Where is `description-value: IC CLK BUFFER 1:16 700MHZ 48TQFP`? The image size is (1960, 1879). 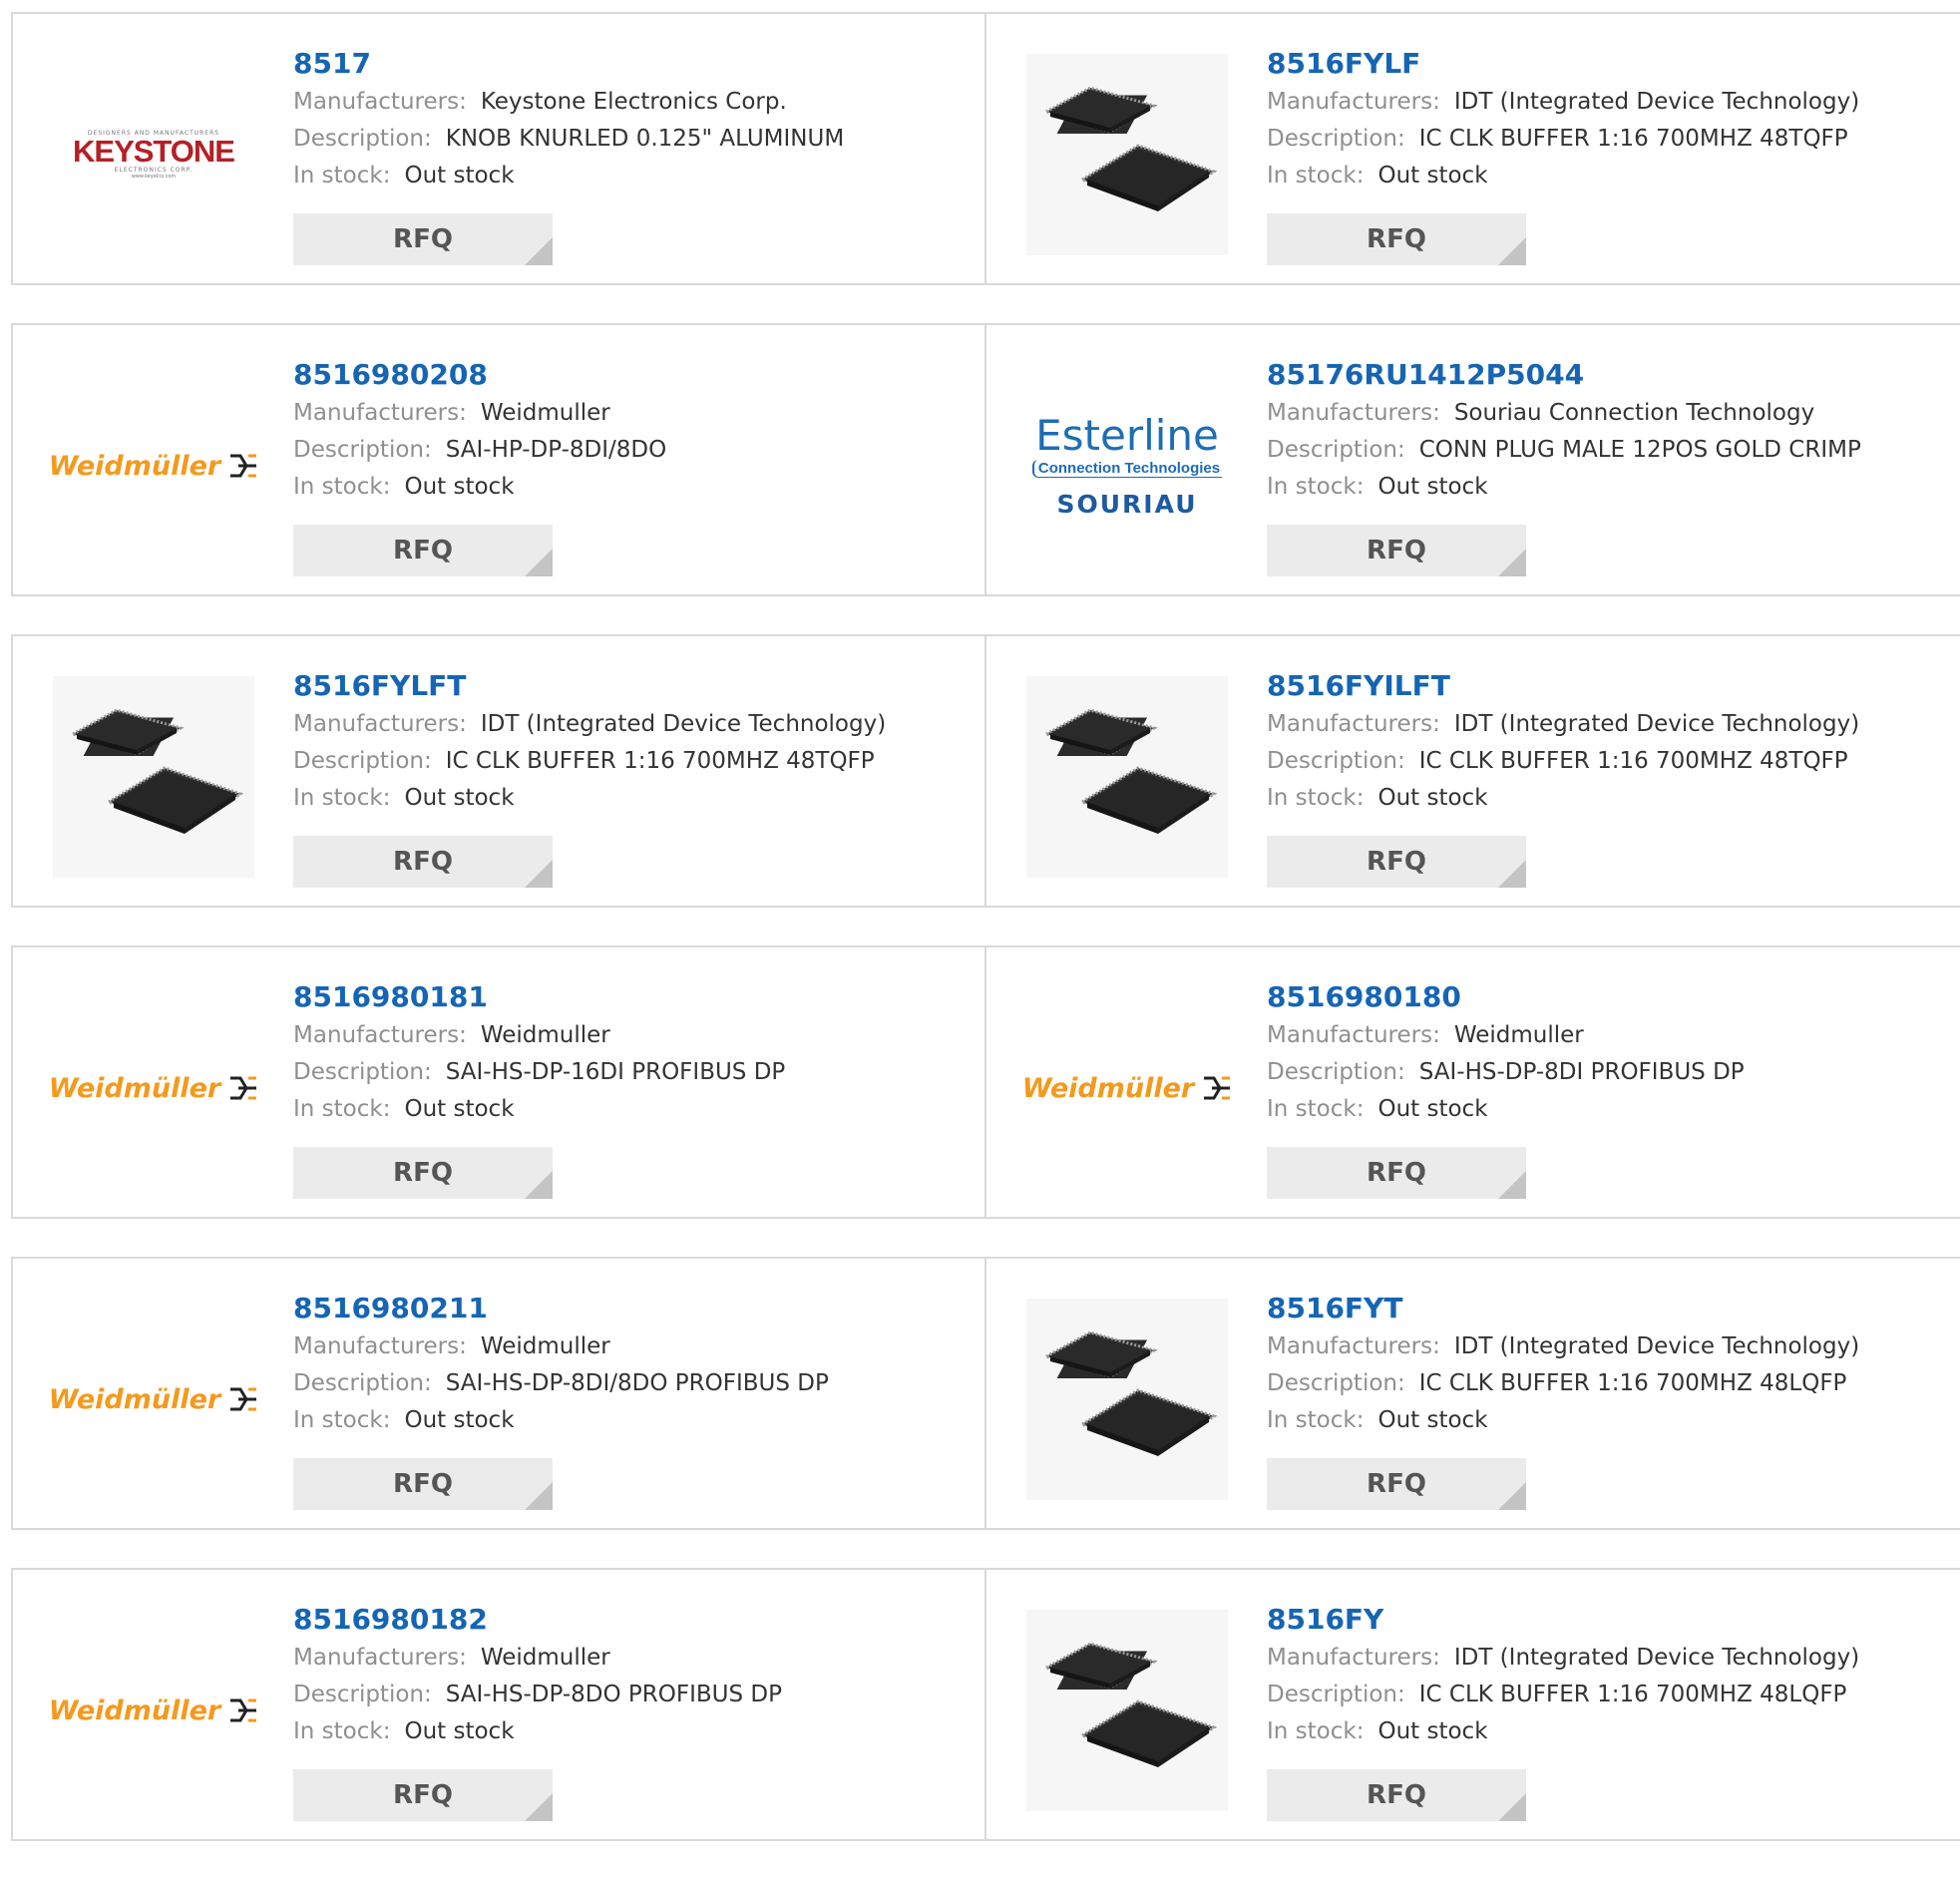
description-value: IC CLK BUFFER 1:16 700MHZ 48TQFP is located at coordinates (660, 761).